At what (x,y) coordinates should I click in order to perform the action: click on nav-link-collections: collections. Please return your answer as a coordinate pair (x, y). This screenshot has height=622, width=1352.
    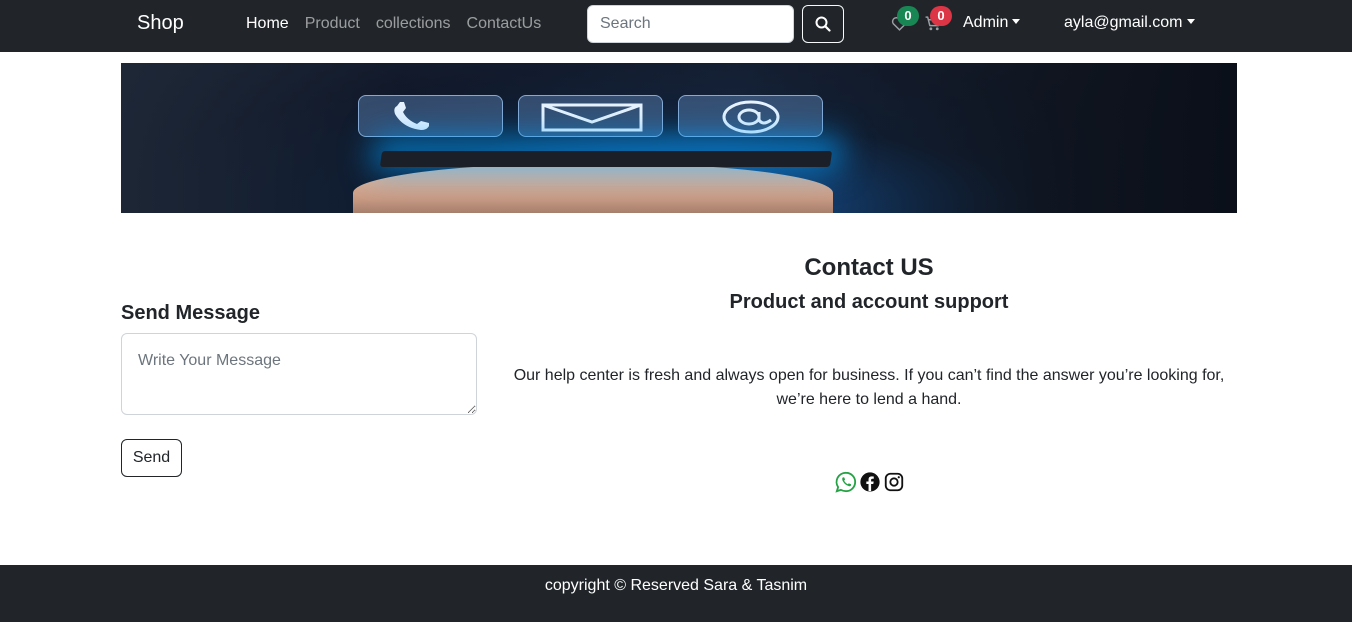
    Looking at the image, I should click on (413, 24).